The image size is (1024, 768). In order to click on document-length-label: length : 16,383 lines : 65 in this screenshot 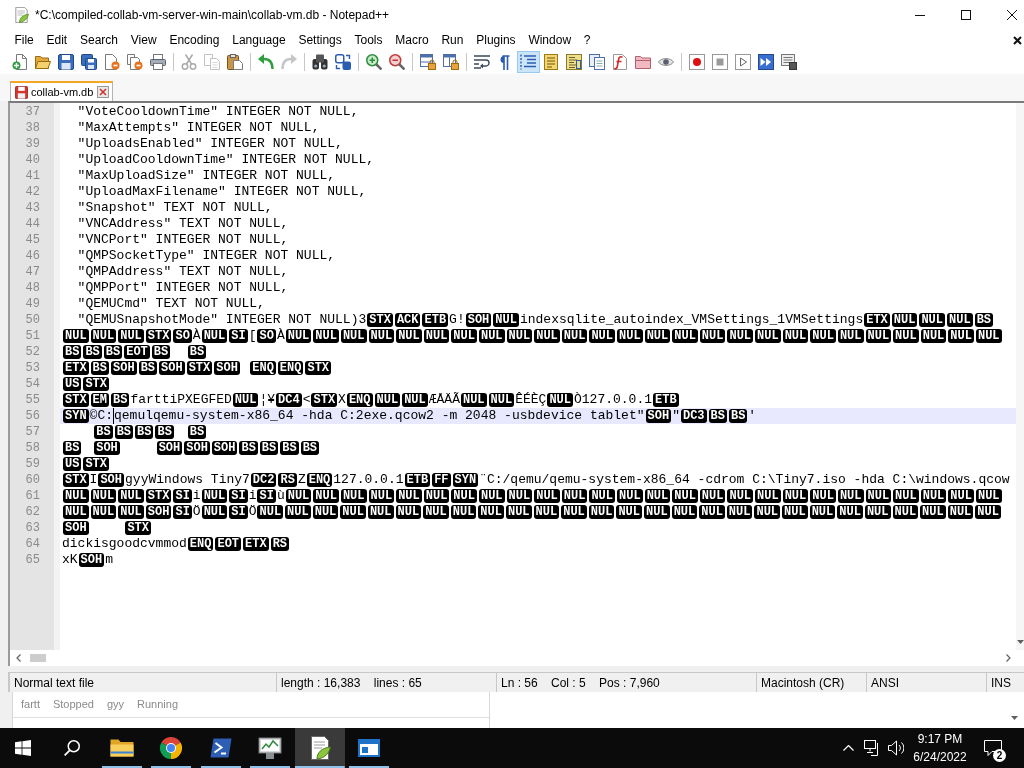, I will do `click(351, 682)`.